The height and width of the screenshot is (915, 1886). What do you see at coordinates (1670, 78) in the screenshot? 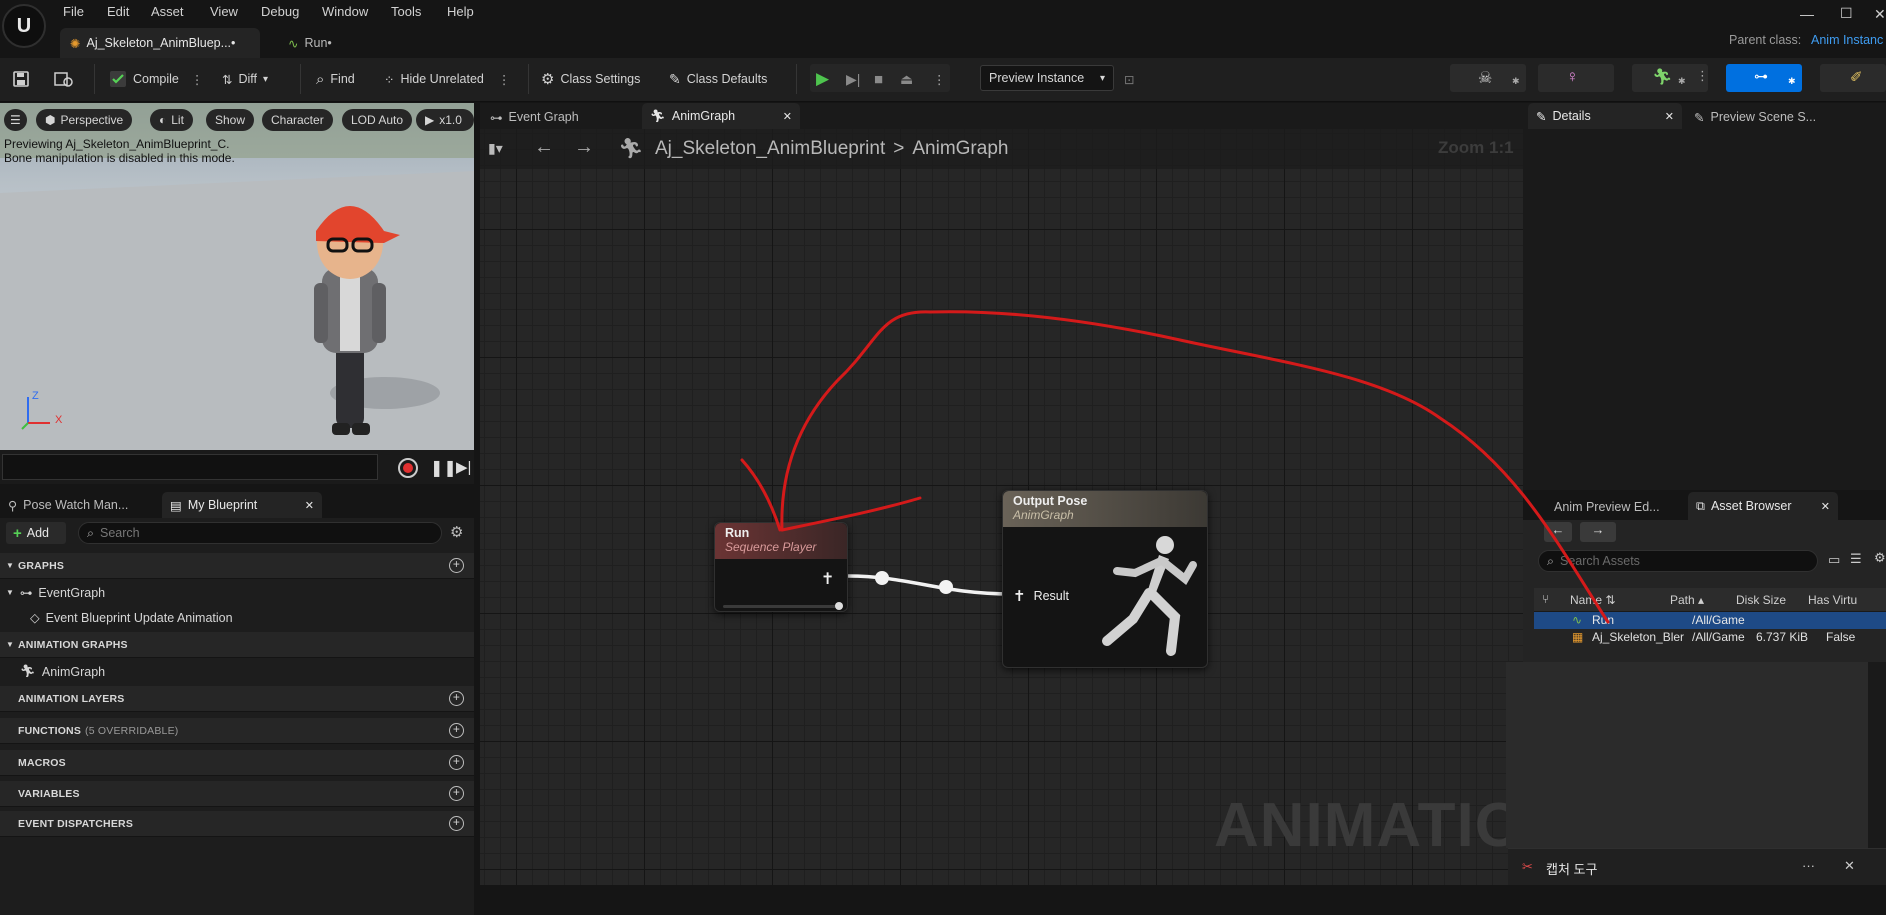
I see `animation-mode-button: 🏃︎ ✱ ⋮` at bounding box center [1670, 78].